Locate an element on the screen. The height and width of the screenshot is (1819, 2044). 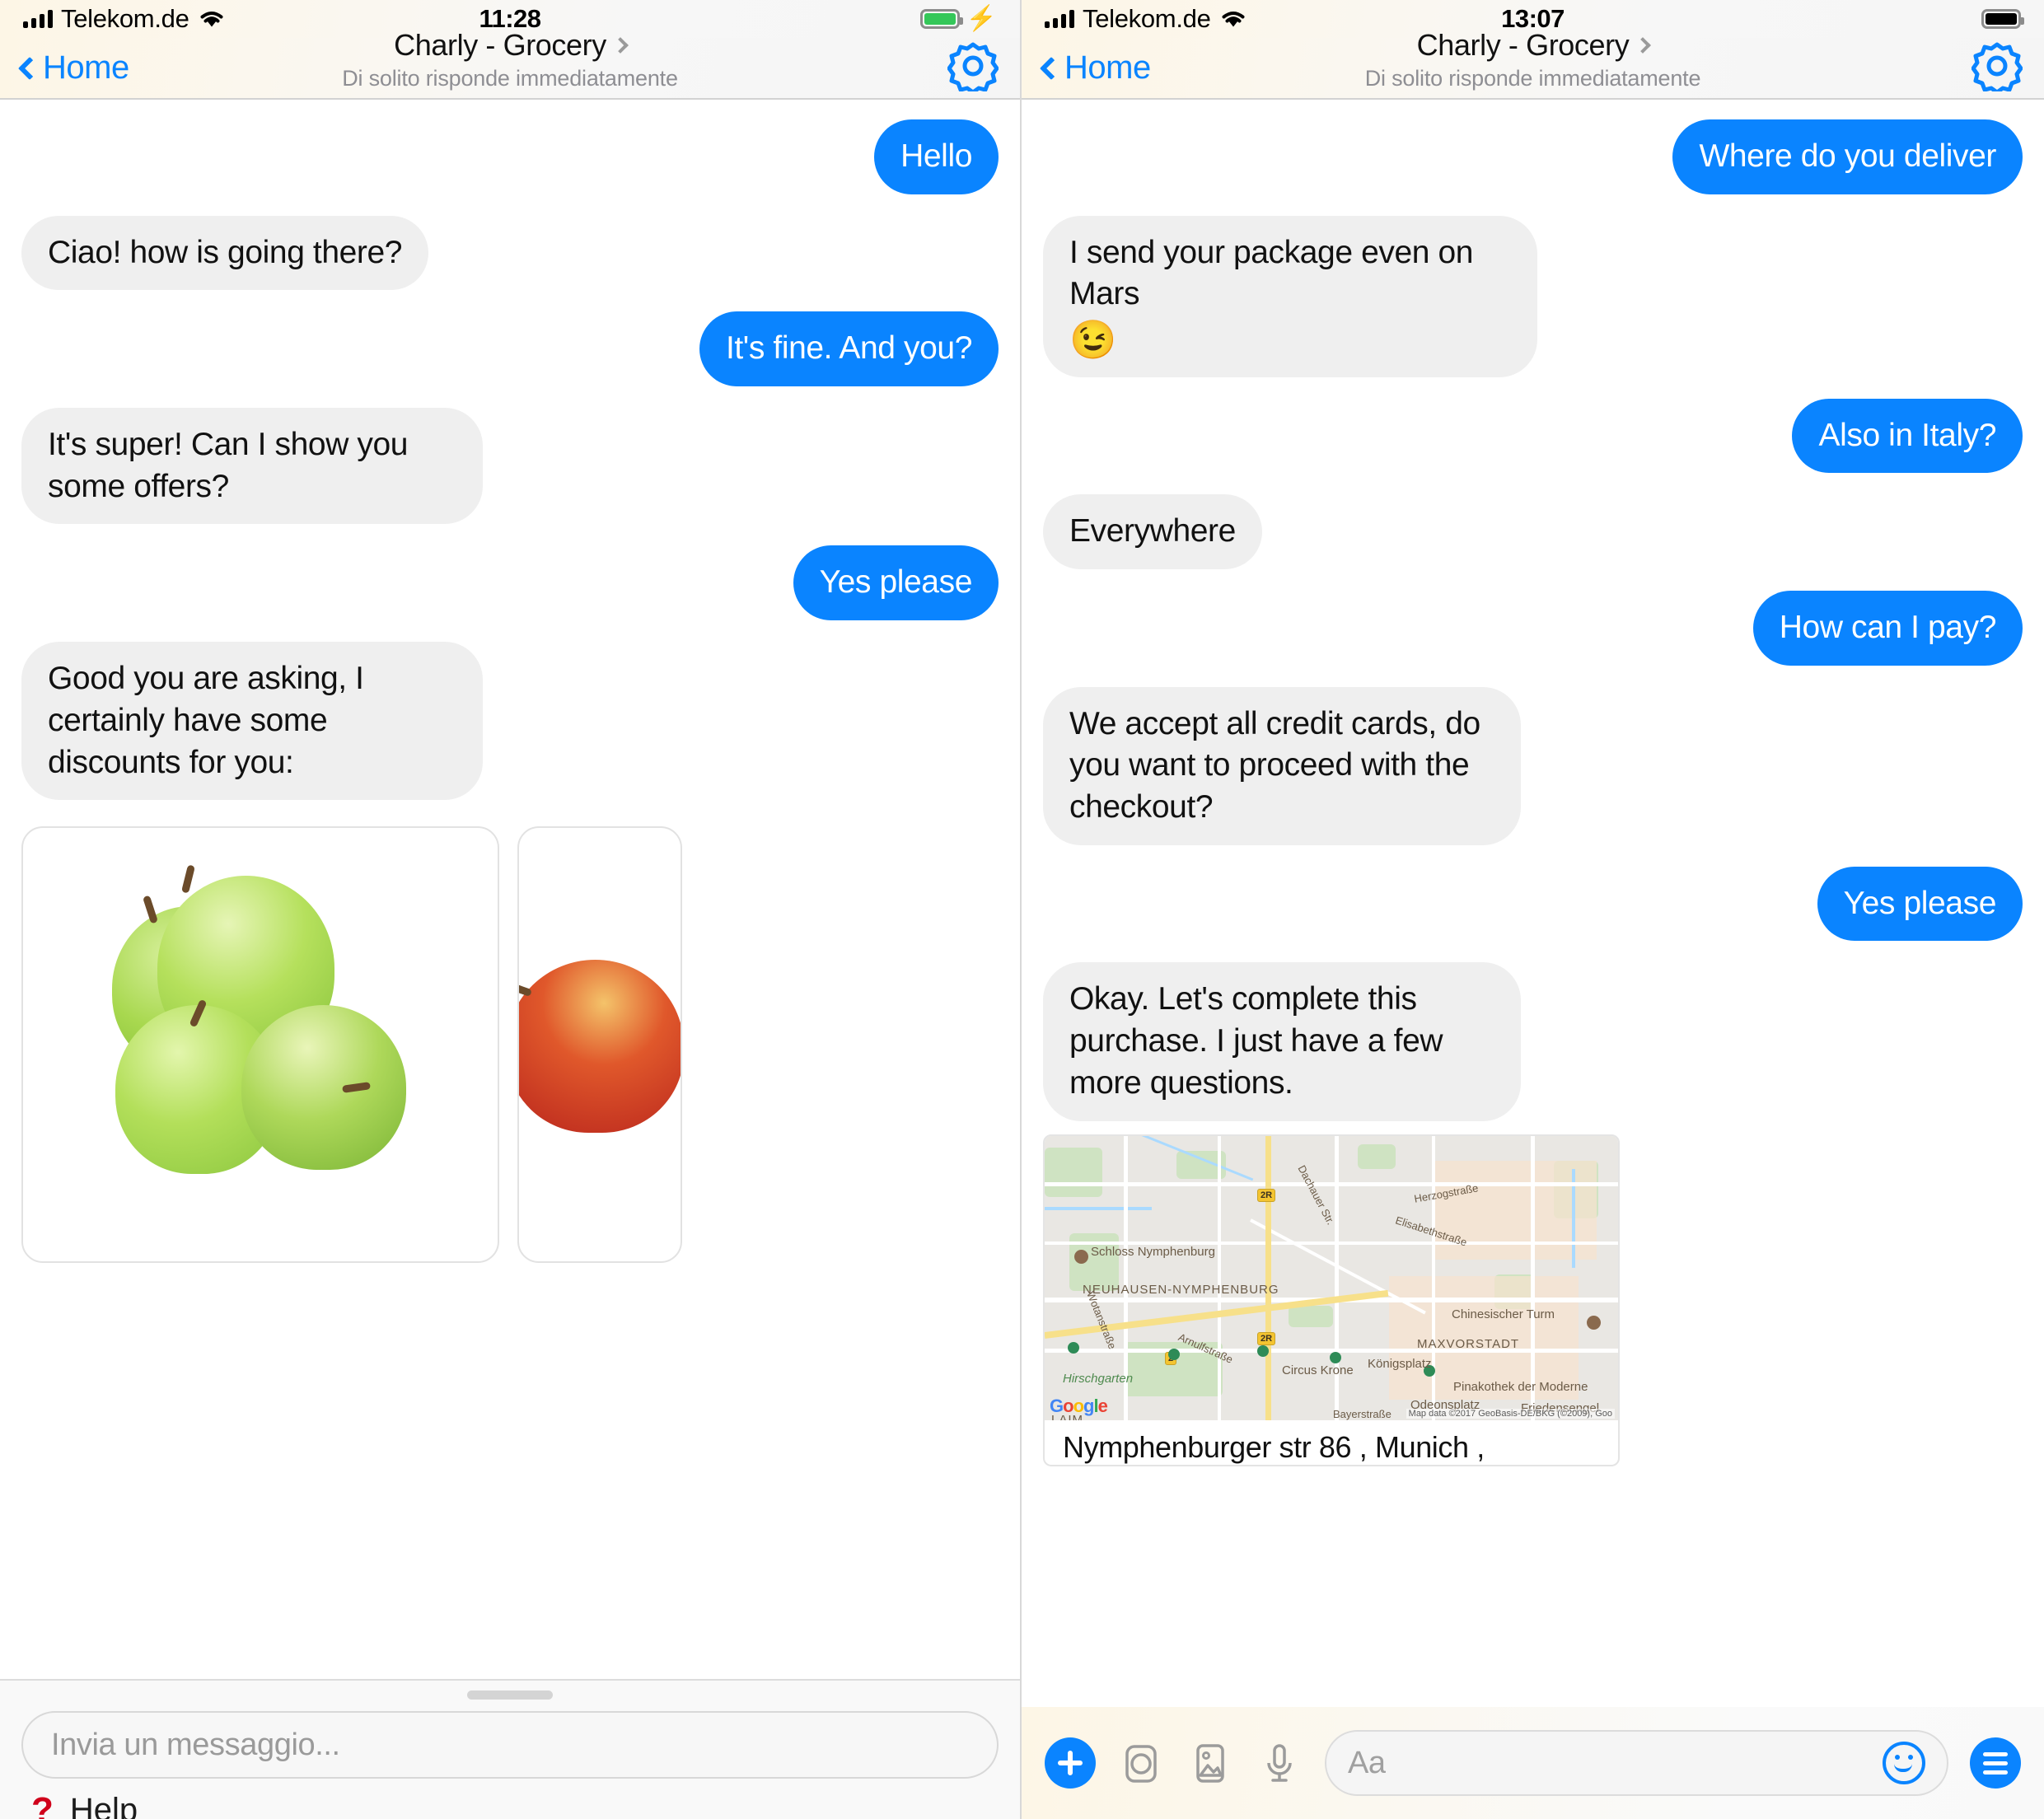
winking-face-emoji: 😉 is located at coordinates (1092, 340).